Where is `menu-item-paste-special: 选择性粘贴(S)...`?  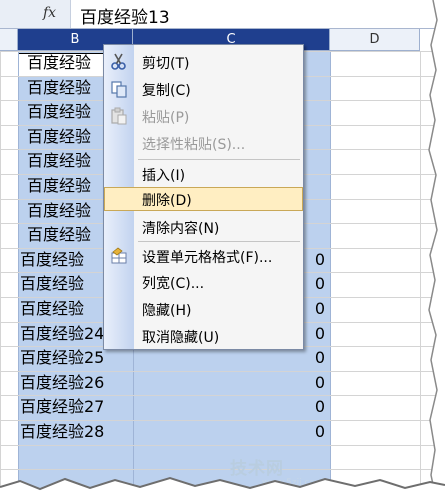
menu-item-paste-special: 选择性粘贴(S)... is located at coordinates (203, 143).